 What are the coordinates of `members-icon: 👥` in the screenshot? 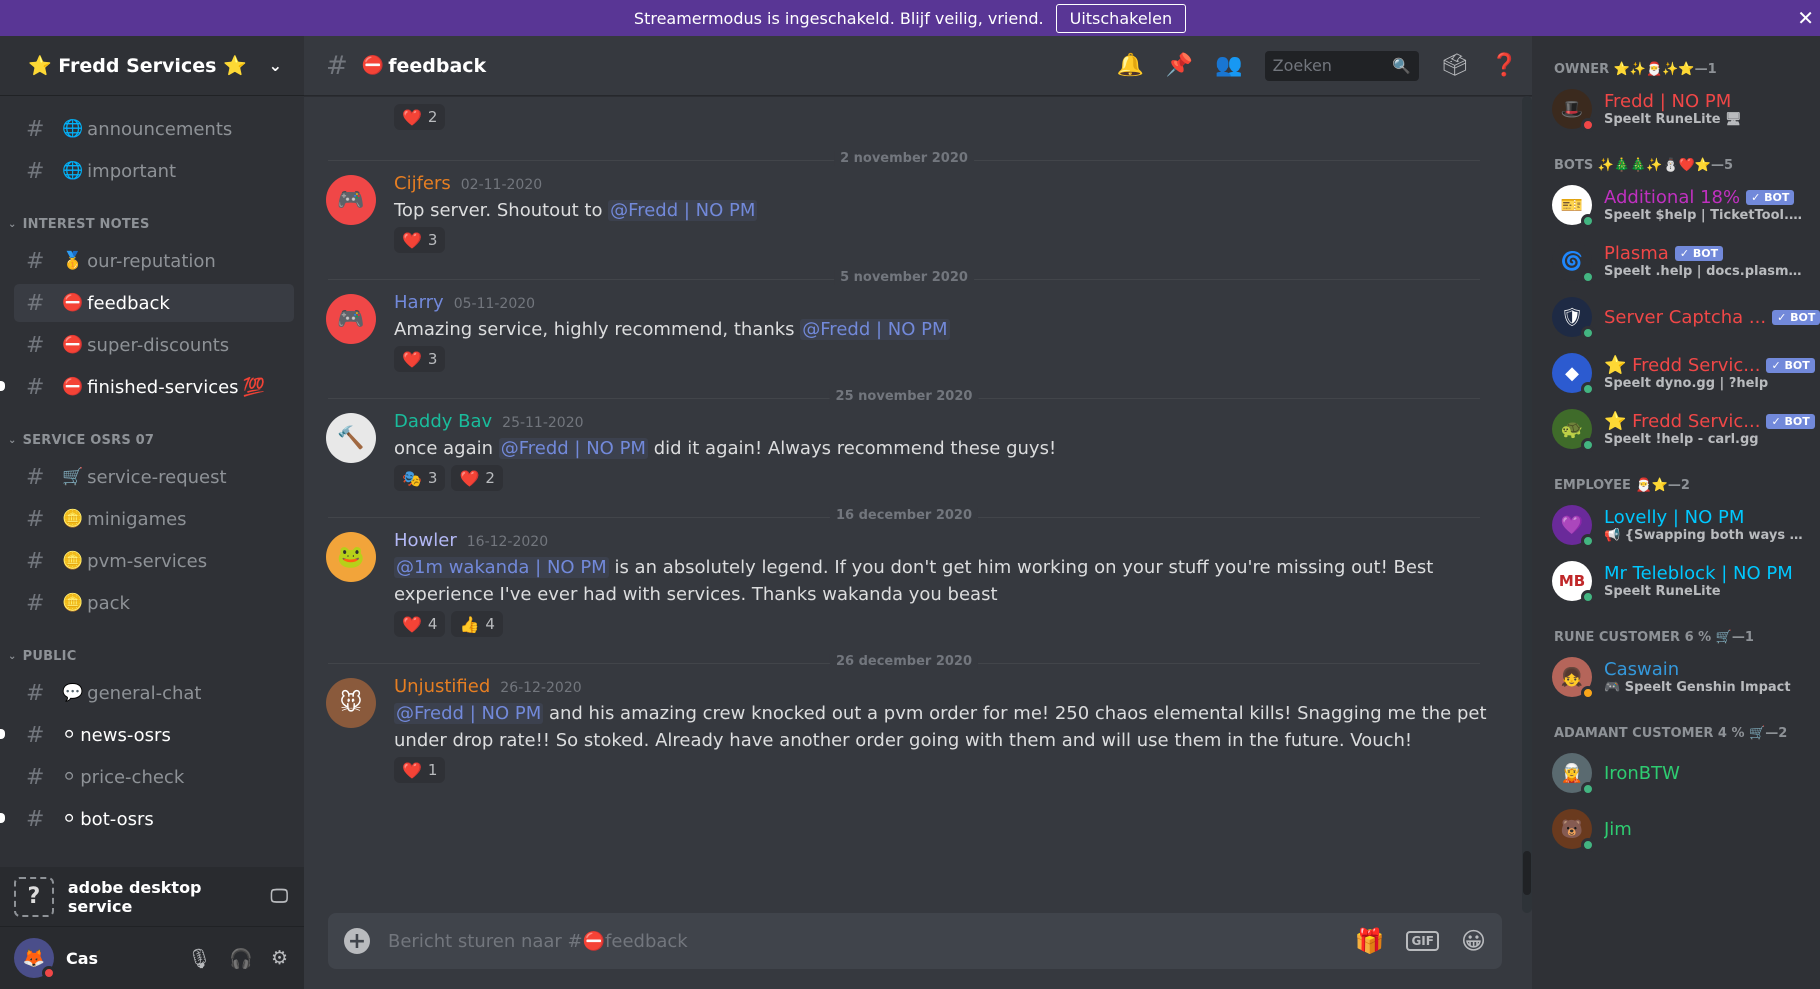 It's located at (1228, 65).